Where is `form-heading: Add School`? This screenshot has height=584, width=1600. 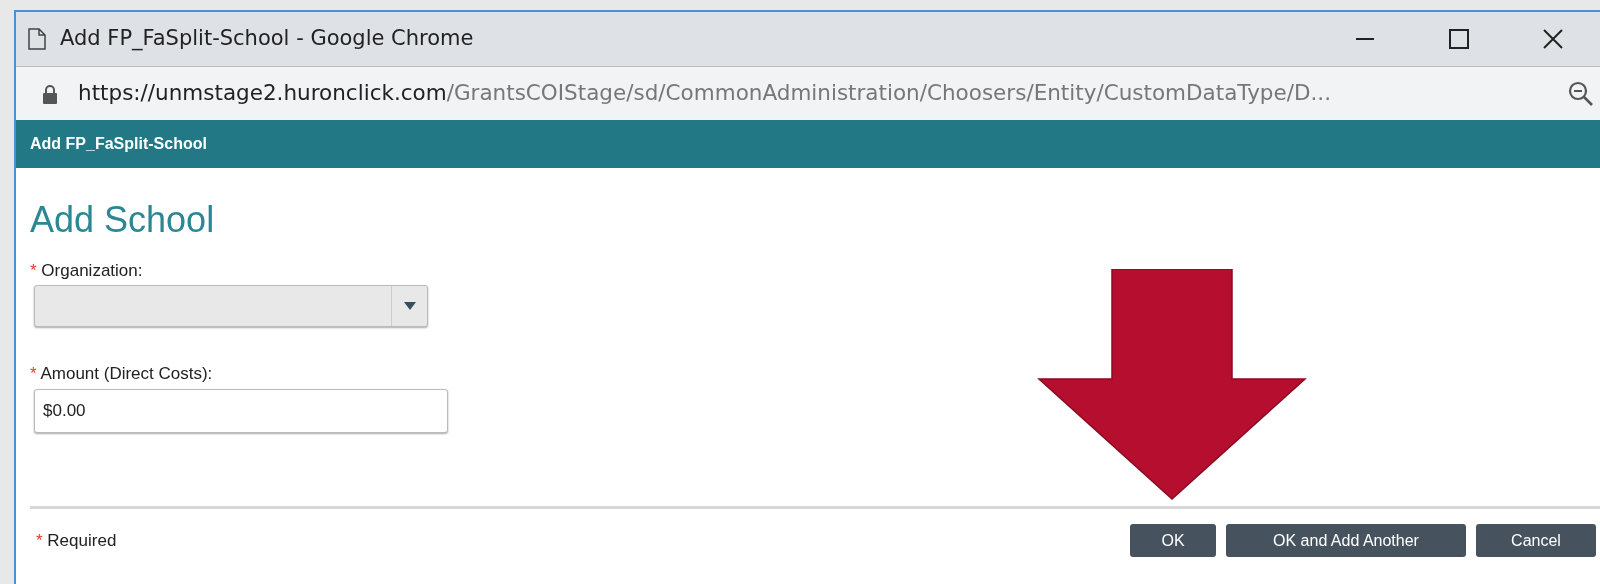
form-heading: Add School is located at coordinates (123, 220).